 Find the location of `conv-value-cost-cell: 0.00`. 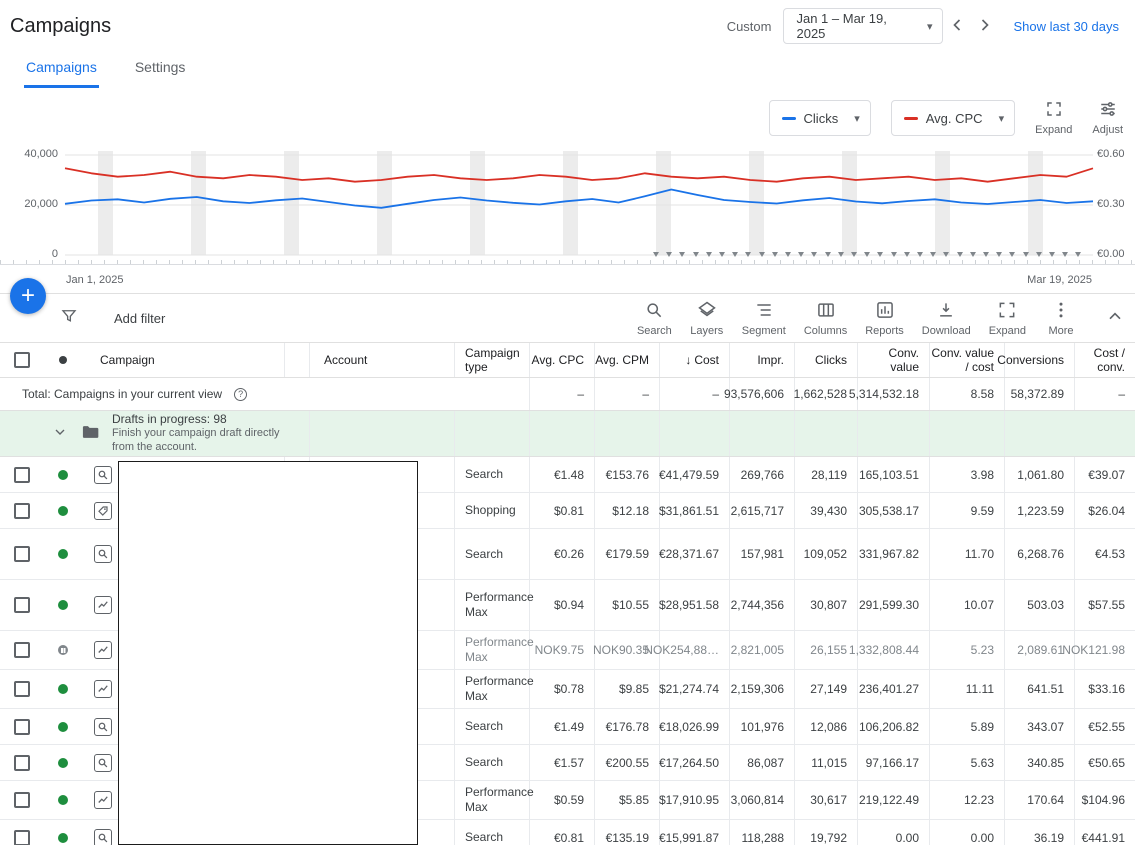

conv-value-cost-cell: 0.00 is located at coordinates (967, 832).